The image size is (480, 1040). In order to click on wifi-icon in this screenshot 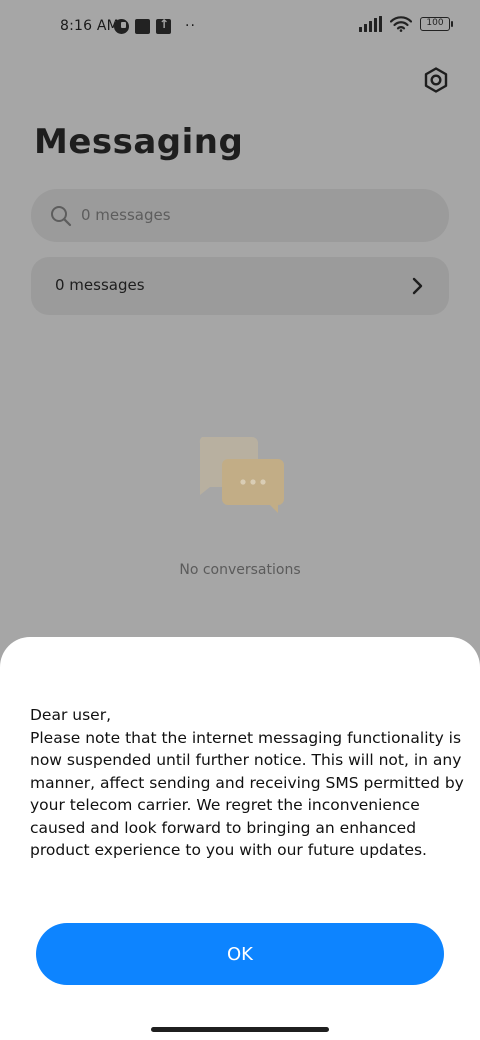, I will do `click(401, 24)`.